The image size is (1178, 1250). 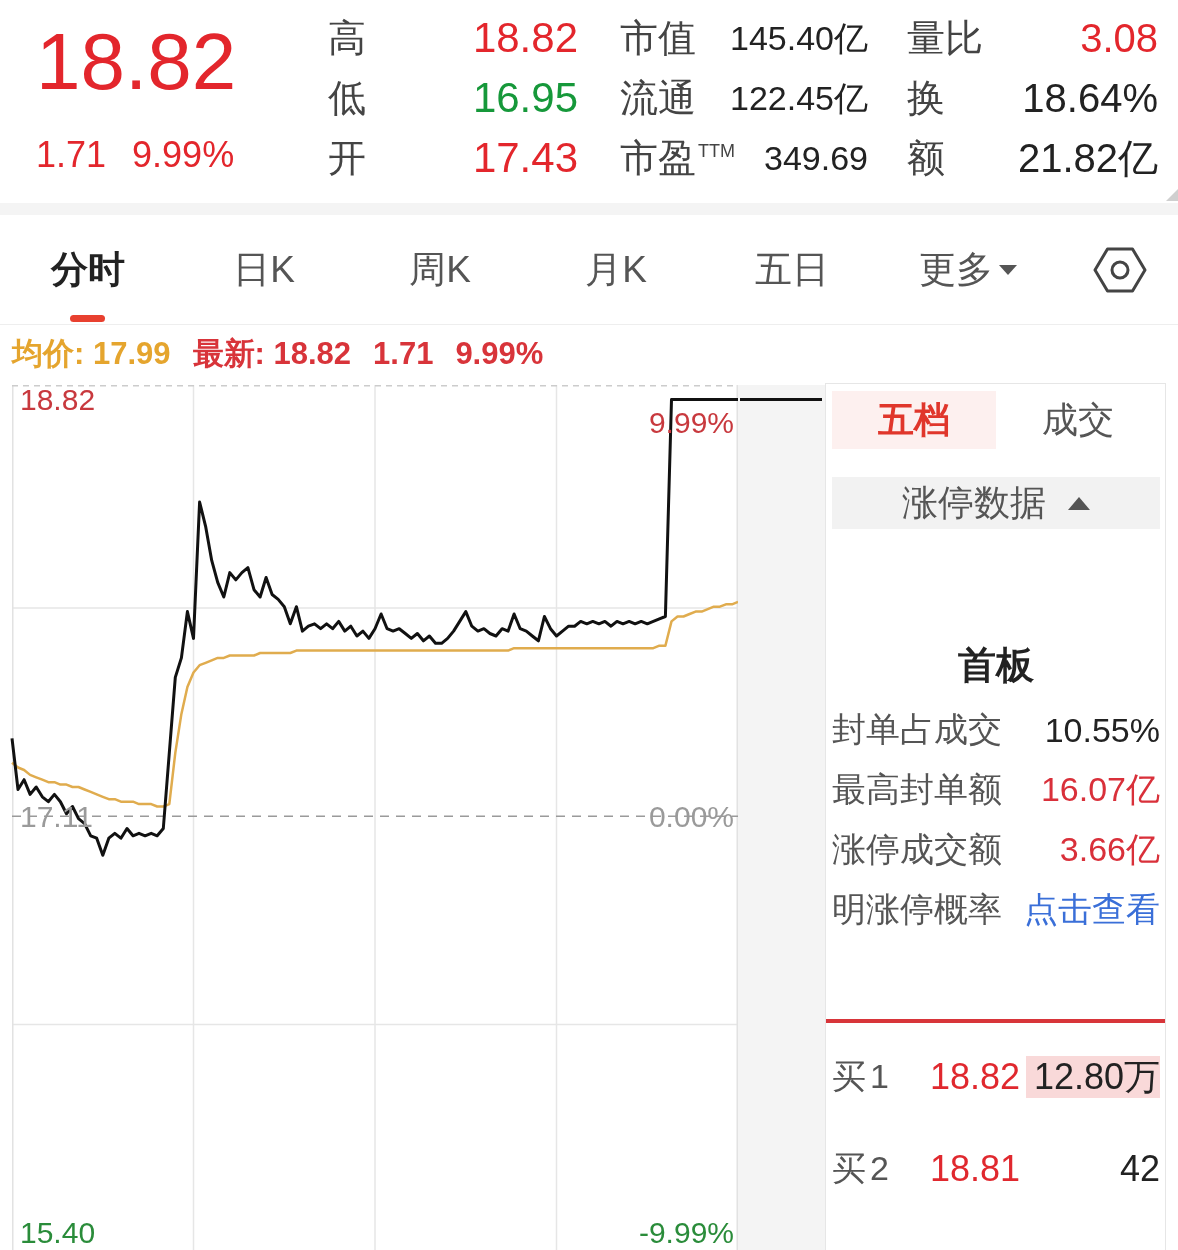 I want to click on stat-value: 3.08, so click(x=1119, y=38).